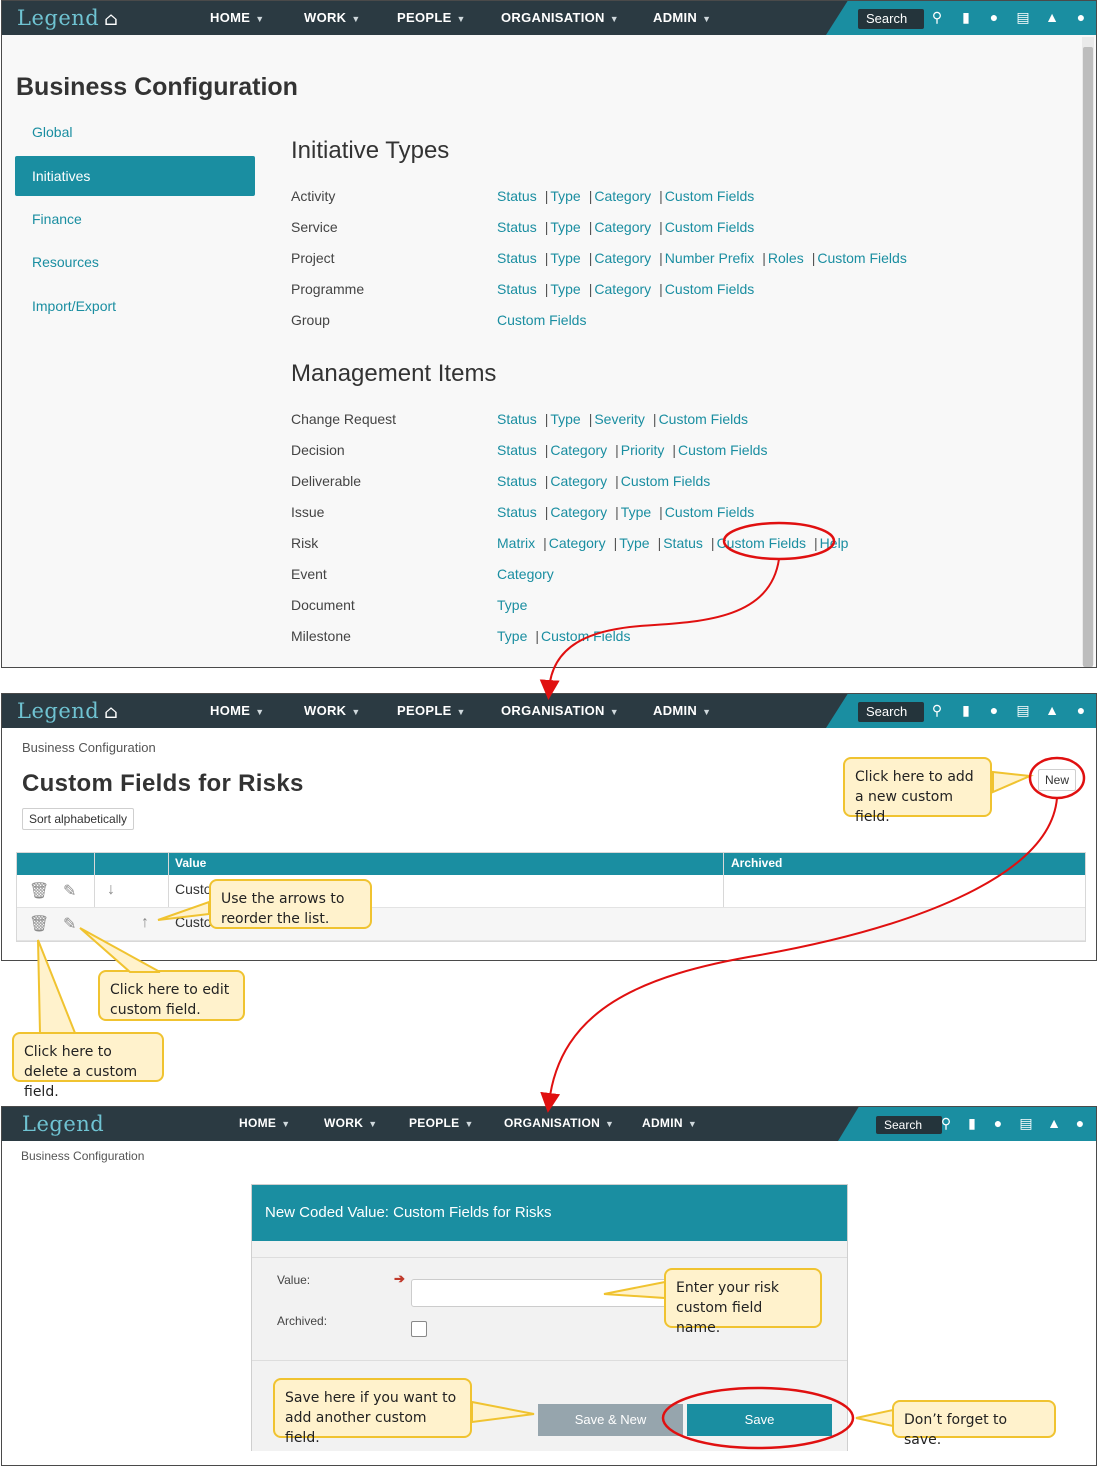  Describe the element at coordinates (756, 863) in the screenshot. I see `column-archived-header: Archived` at that location.